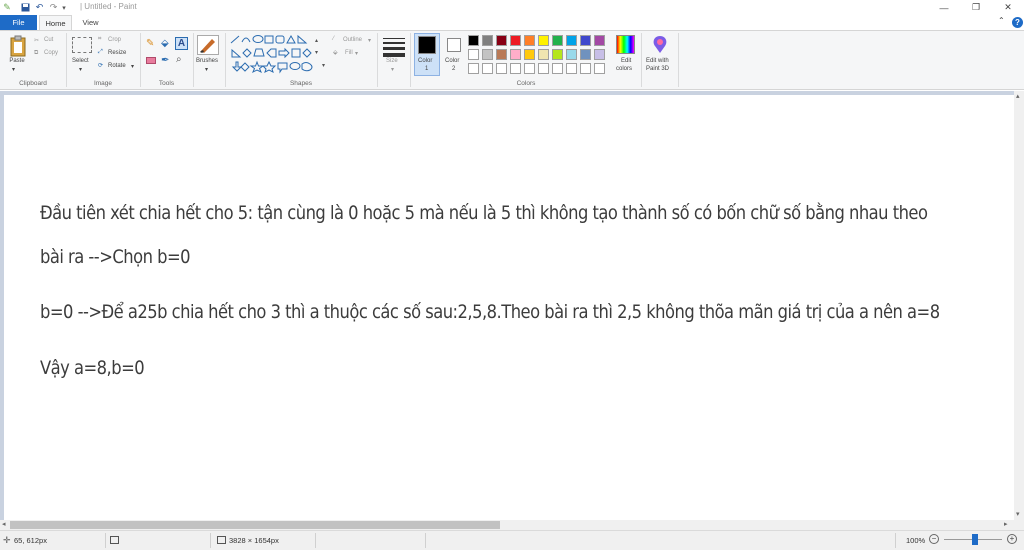 Image resolution: width=1024 pixels, height=550 pixels. Describe the element at coordinates (82, 45) in the screenshot. I see `select-icon` at that location.